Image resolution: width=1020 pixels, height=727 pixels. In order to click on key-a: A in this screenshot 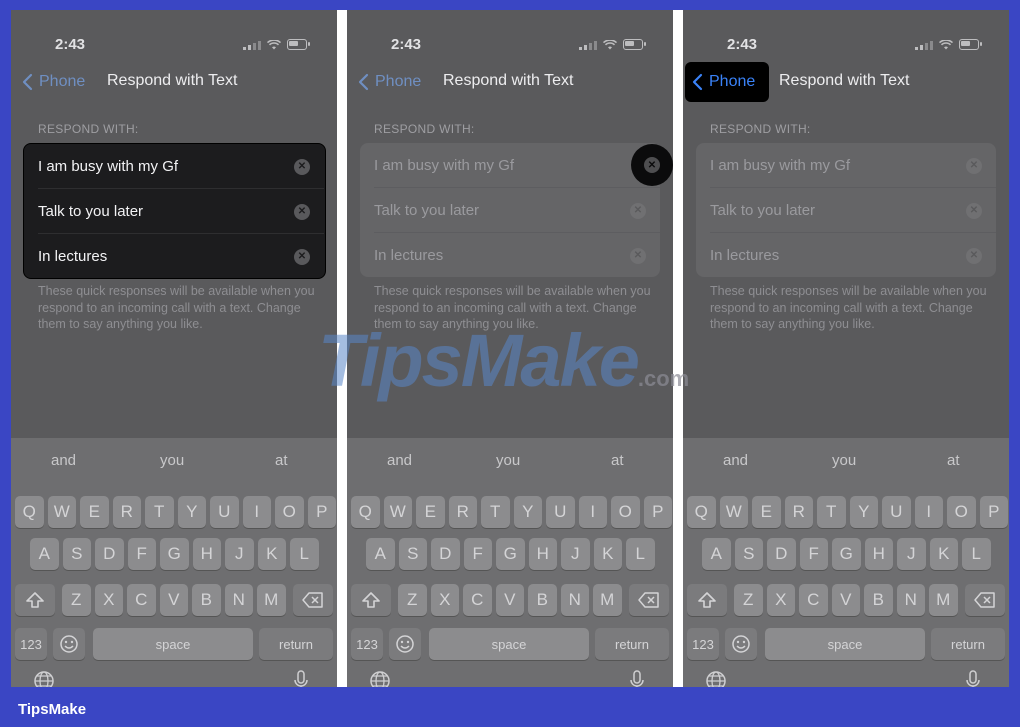, I will do `click(716, 554)`.